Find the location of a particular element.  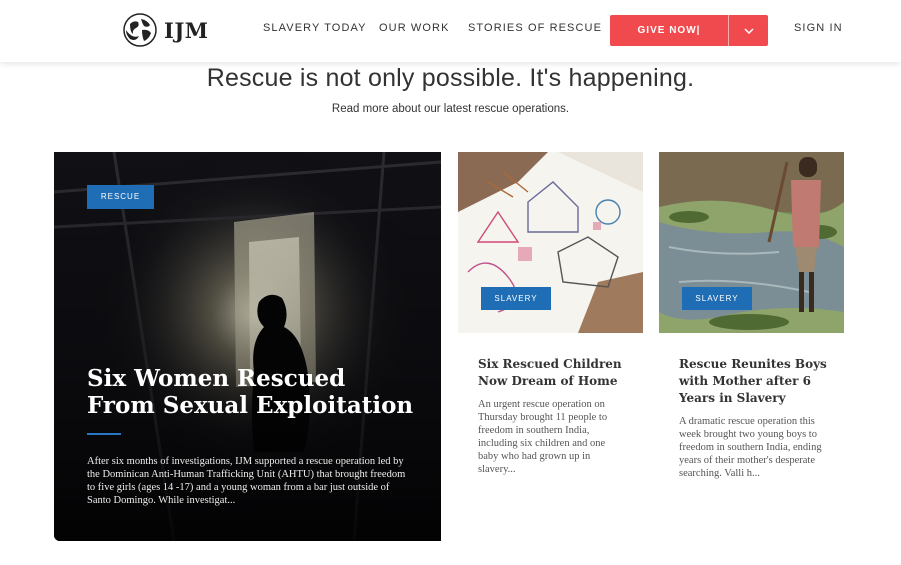

story-title: Six Rescued Children Now Dream of Home is located at coordinates (553, 373).